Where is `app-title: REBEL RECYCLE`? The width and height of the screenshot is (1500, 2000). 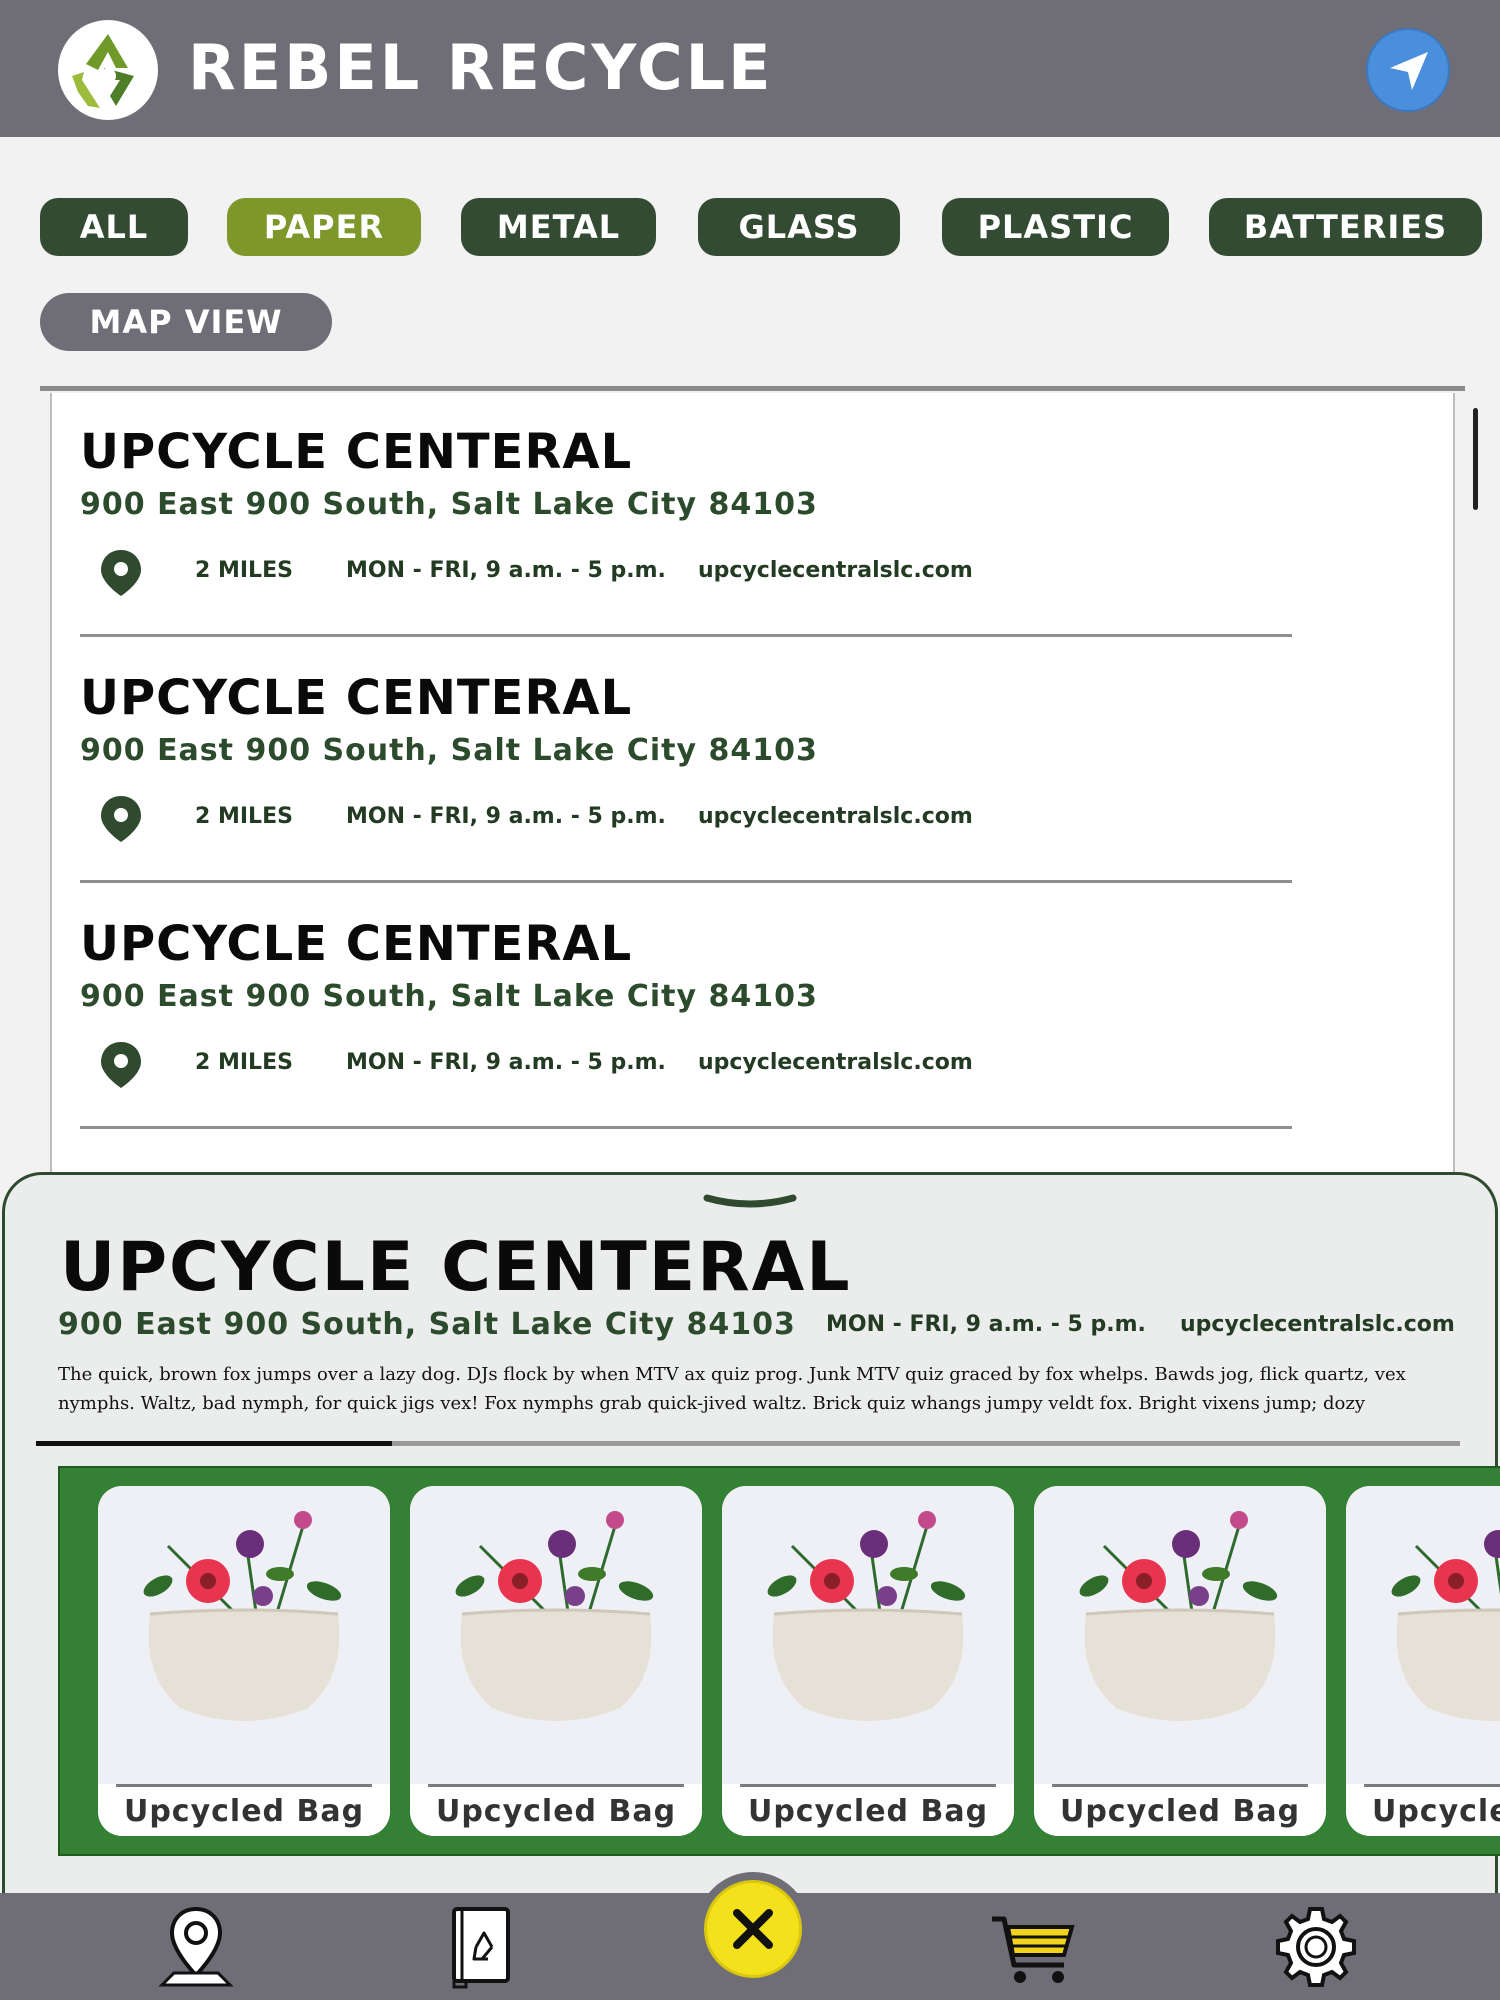 app-title: REBEL RECYCLE is located at coordinates (481, 67).